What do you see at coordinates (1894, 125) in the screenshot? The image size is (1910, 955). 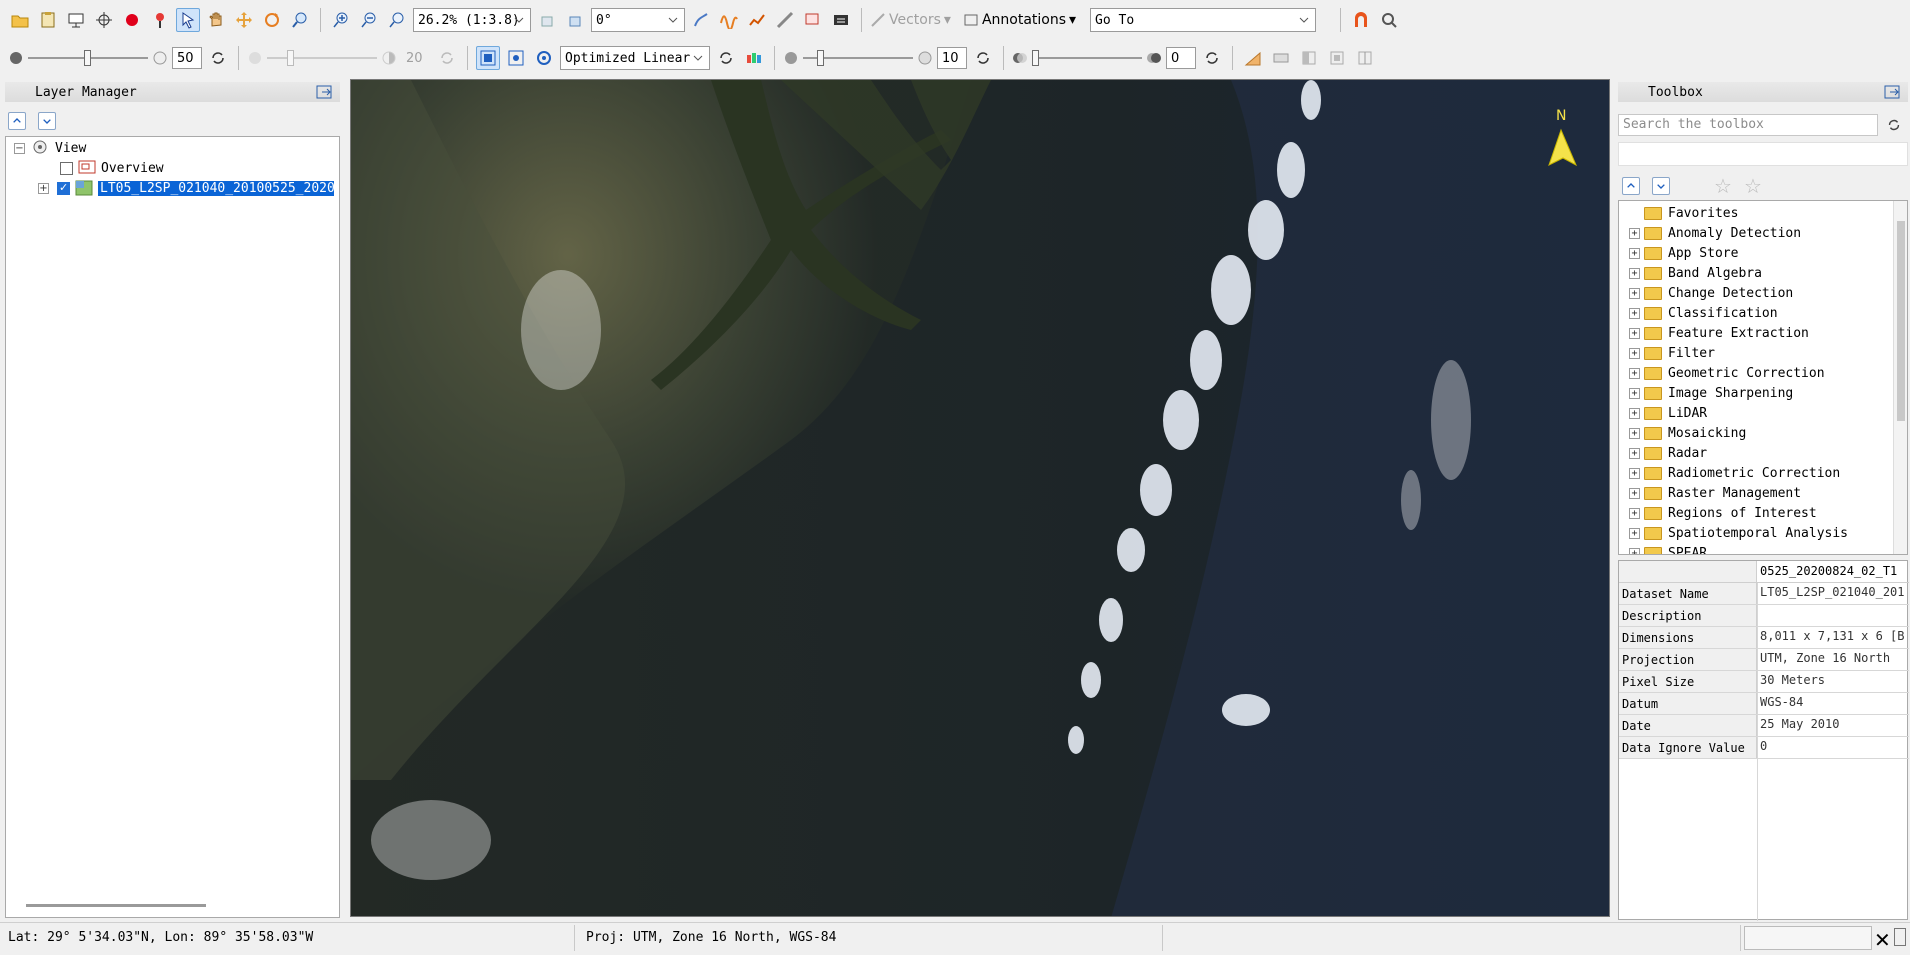 I see `refresh-toolbox-icon` at bounding box center [1894, 125].